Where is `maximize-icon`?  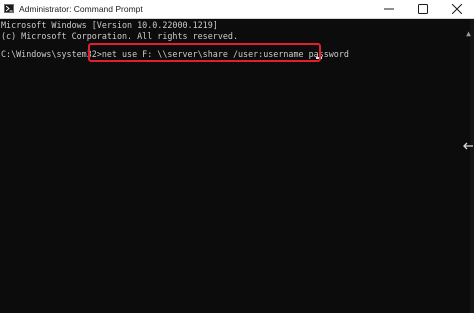
maximize-icon is located at coordinates (423, 9).